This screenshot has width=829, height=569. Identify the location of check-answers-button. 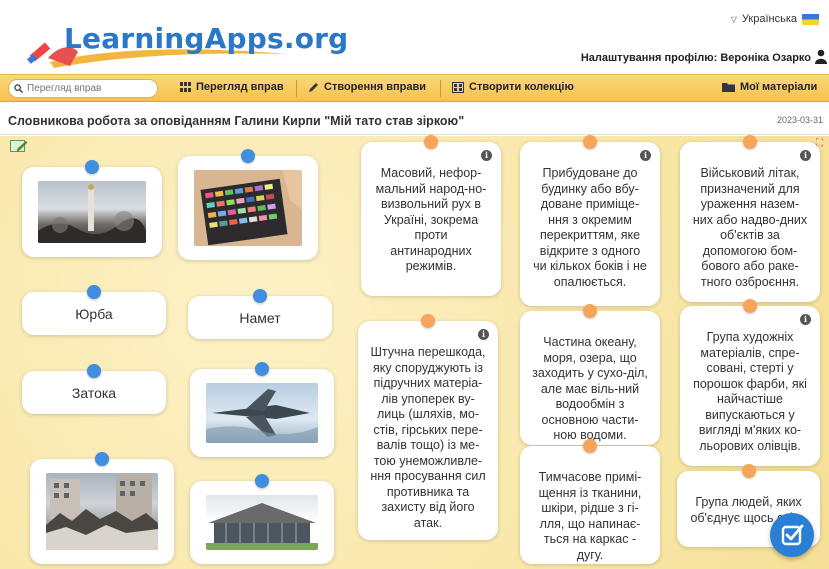
(792, 535).